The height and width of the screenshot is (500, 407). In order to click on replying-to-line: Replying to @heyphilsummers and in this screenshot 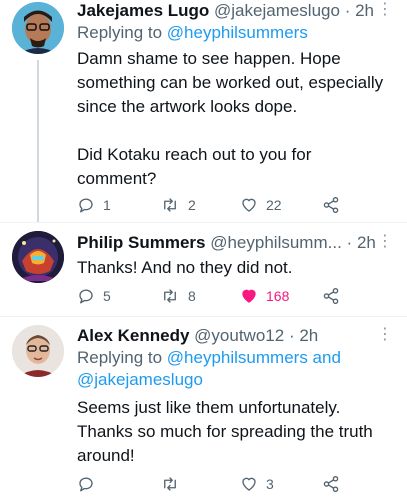, I will do `click(235, 358)`.